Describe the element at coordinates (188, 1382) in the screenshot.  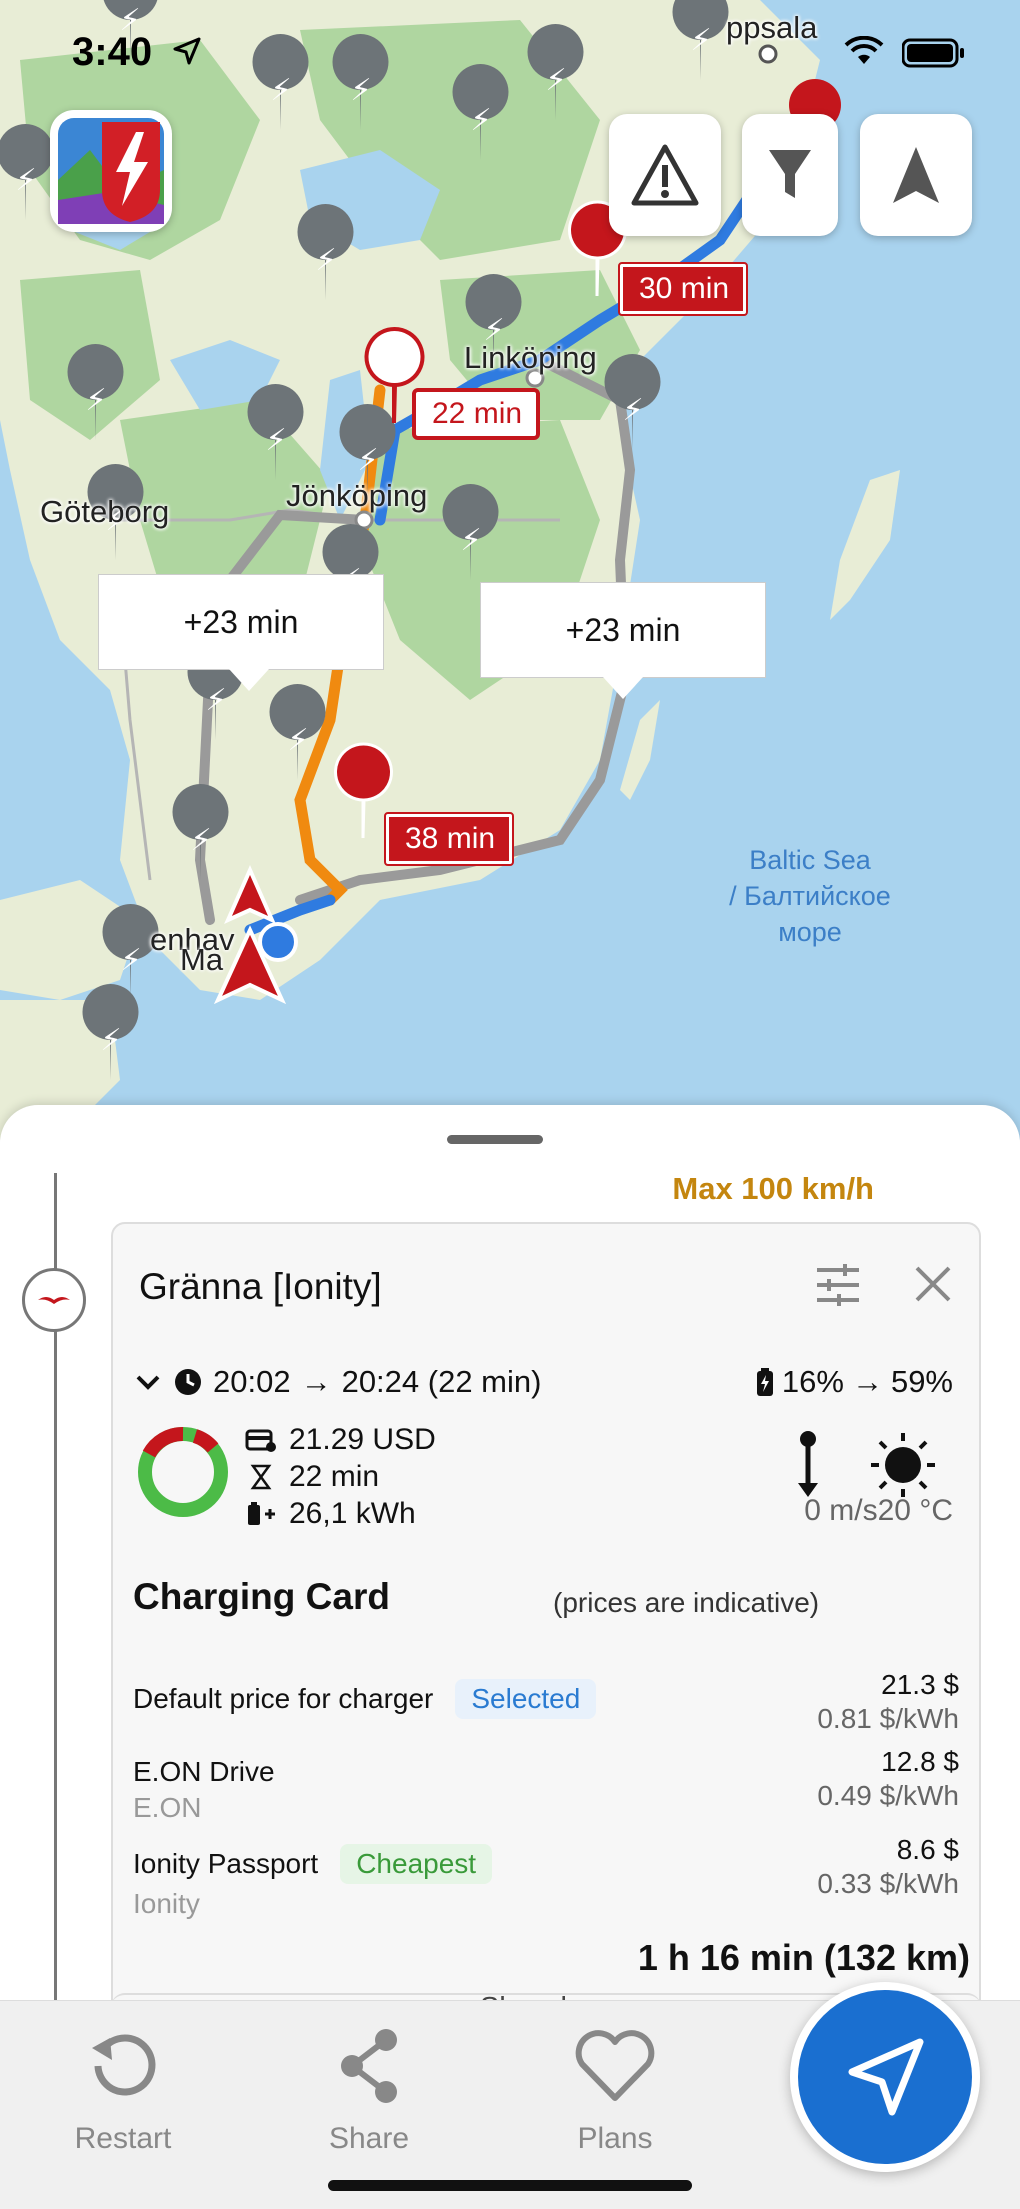
I see `clock-icon` at that location.